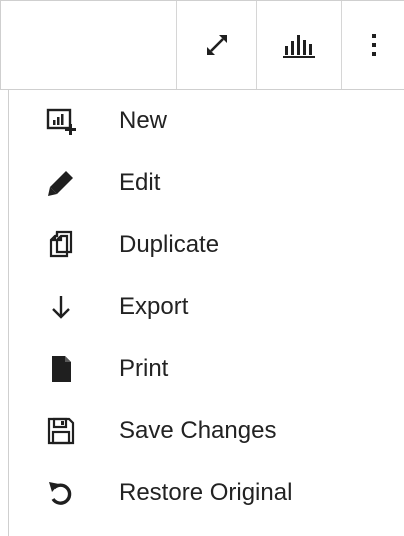  I want to click on chart-type-button, so click(299, 45).